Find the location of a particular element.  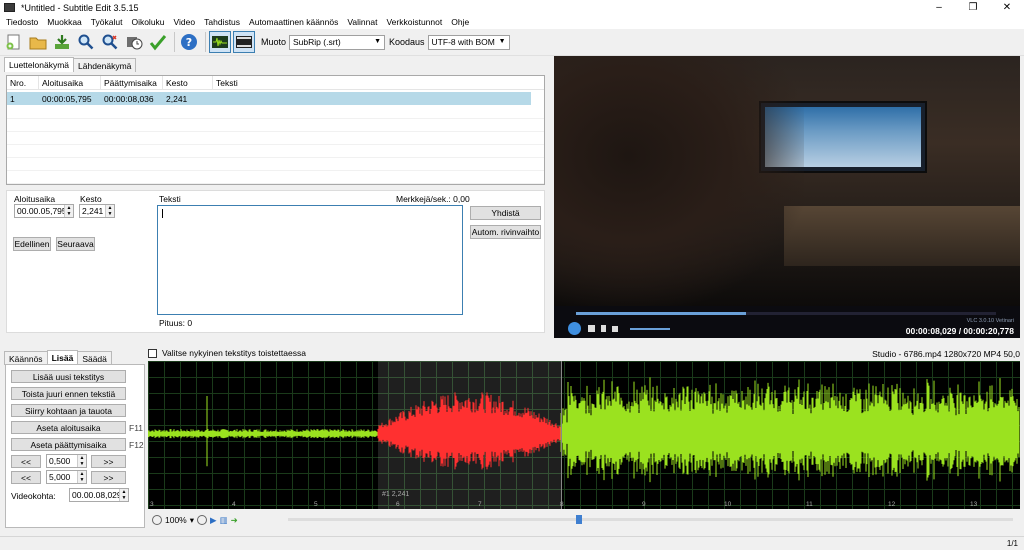

start-time-input: 00.00.05,795 ▲ ▼ is located at coordinates (44, 211).